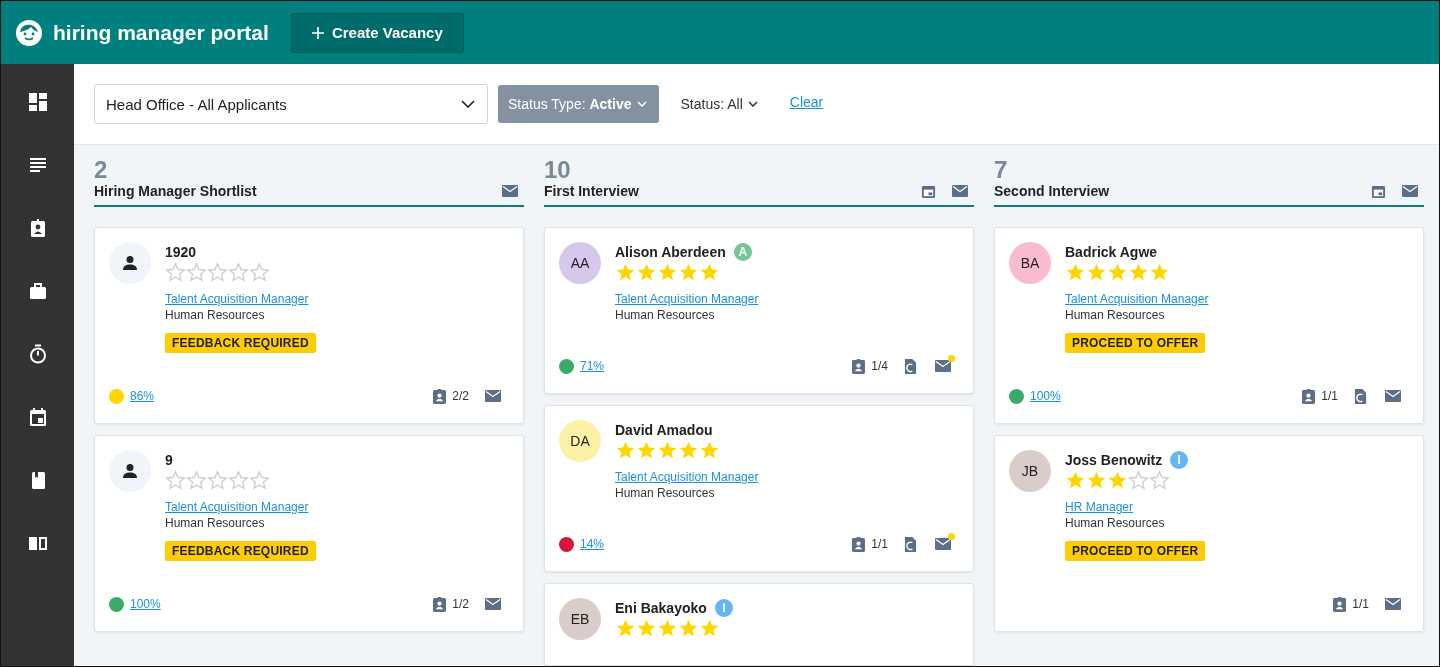 The height and width of the screenshot is (667, 1440). What do you see at coordinates (592, 366) in the screenshot?
I see `match-score-link: 71%` at bounding box center [592, 366].